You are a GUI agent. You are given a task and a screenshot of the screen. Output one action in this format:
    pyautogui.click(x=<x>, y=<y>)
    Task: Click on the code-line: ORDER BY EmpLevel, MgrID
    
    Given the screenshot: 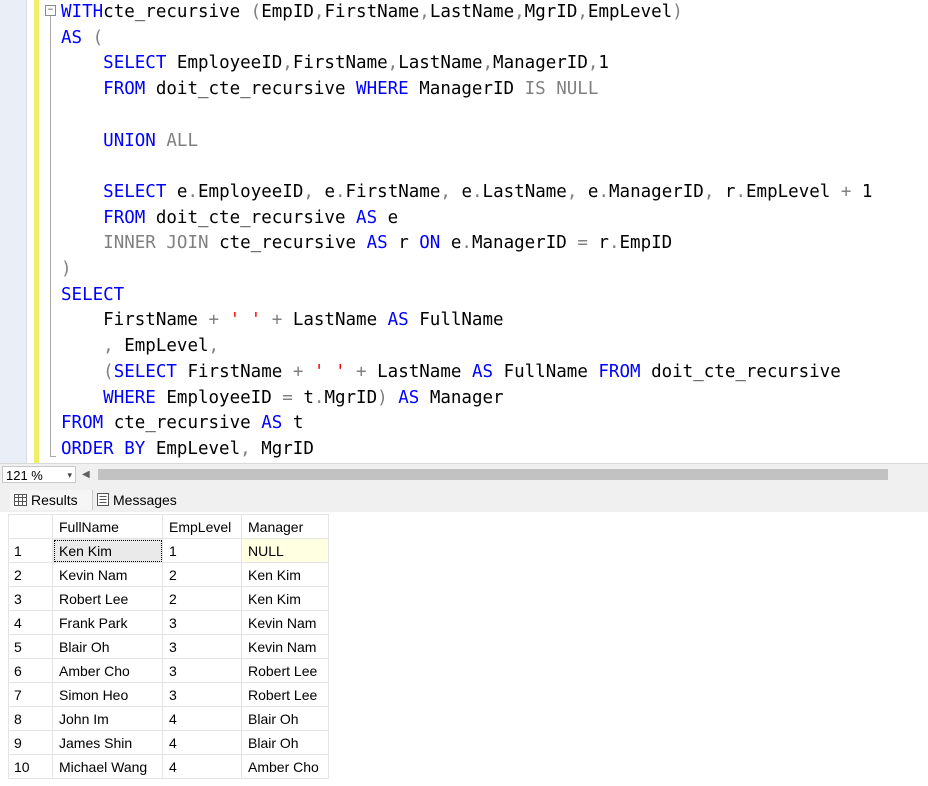 What is the action you would take?
    pyautogui.click(x=187, y=450)
    